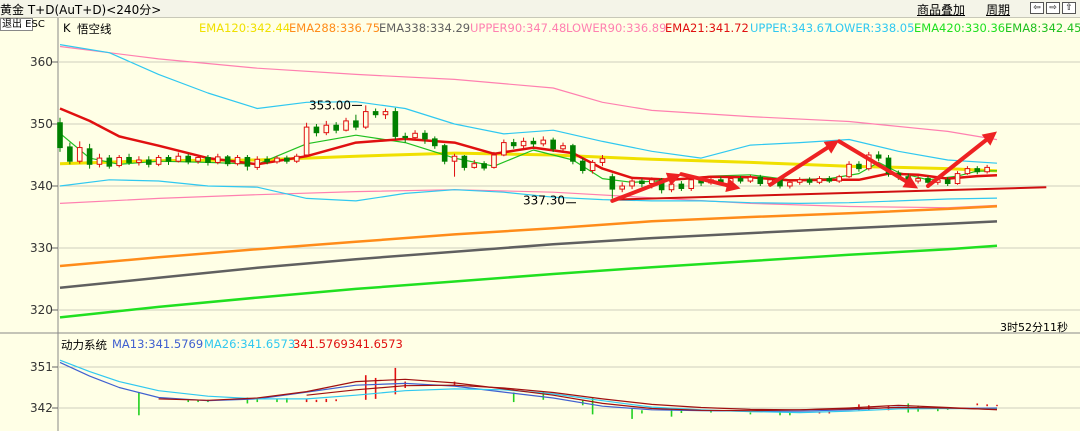 The height and width of the screenshot is (431, 1080). I want to click on trend-line, so click(829, 193).